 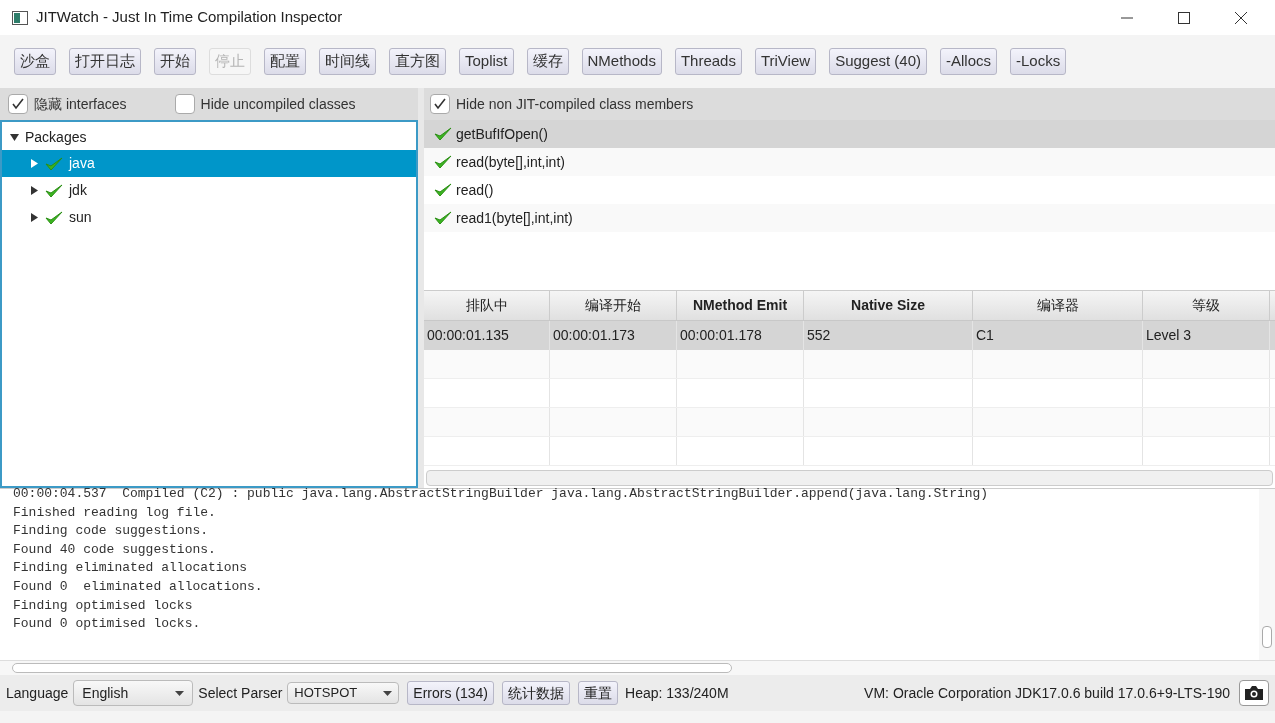 What do you see at coordinates (1047, 693) in the screenshot?
I see `vm-info: VM: Oracle Corporation JDK17.0.6 build 17.0.6+9-LTS-190` at bounding box center [1047, 693].